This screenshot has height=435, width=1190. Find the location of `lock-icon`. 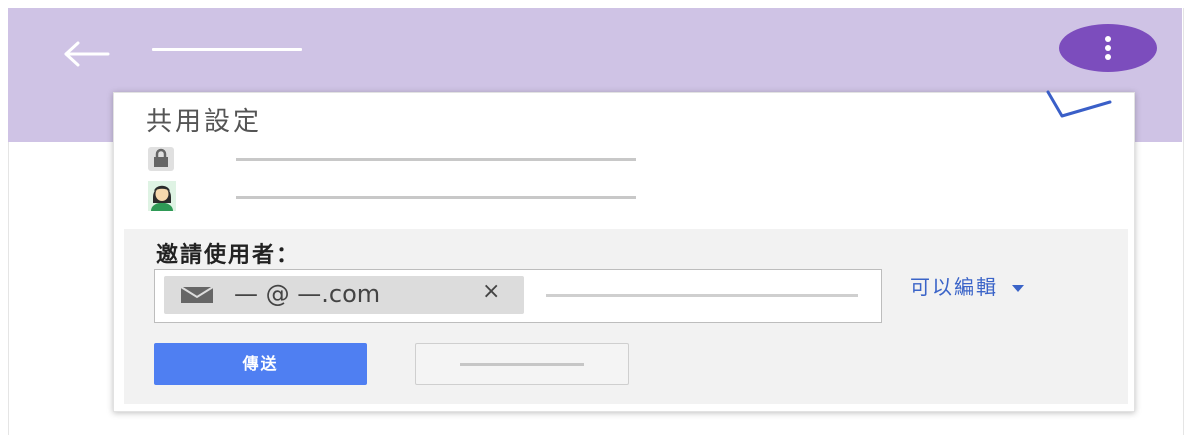

lock-icon is located at coordinates (161, 159).